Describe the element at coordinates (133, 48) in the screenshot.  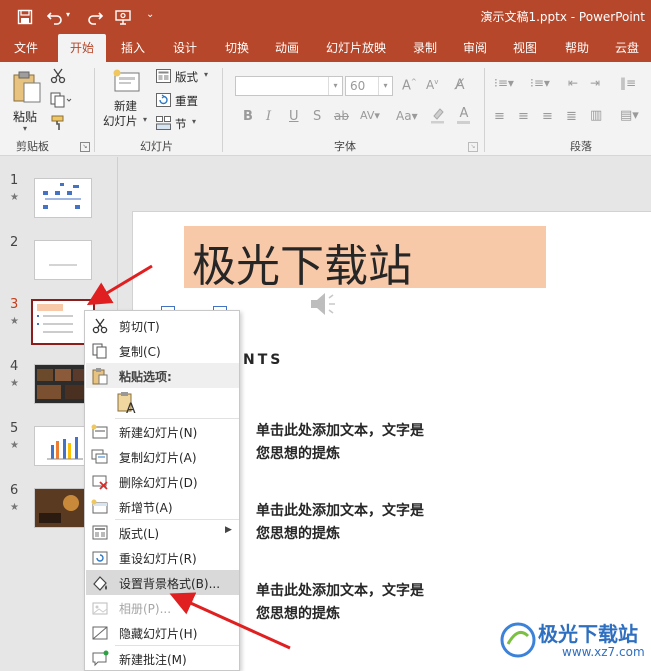
I see `tab-insert: 插入` at that location.